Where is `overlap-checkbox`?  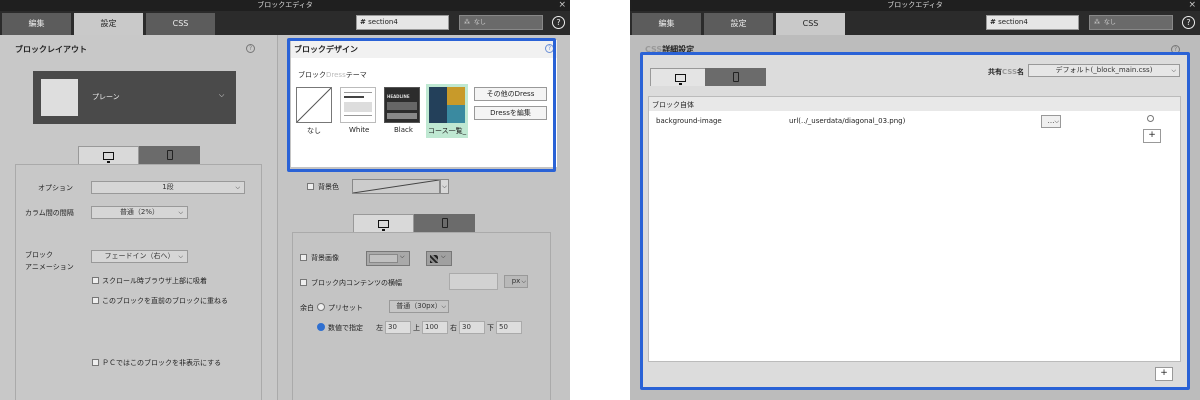 overlap-checkbox is located at coordinates (95, 300).